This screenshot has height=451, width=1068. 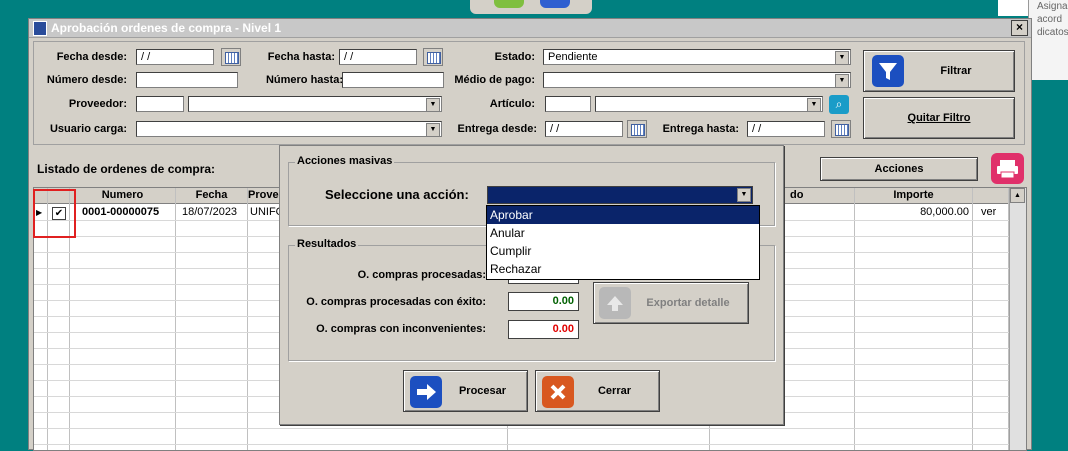 I want to click on proveedor-select: ▼, so click(x=315, y=104).